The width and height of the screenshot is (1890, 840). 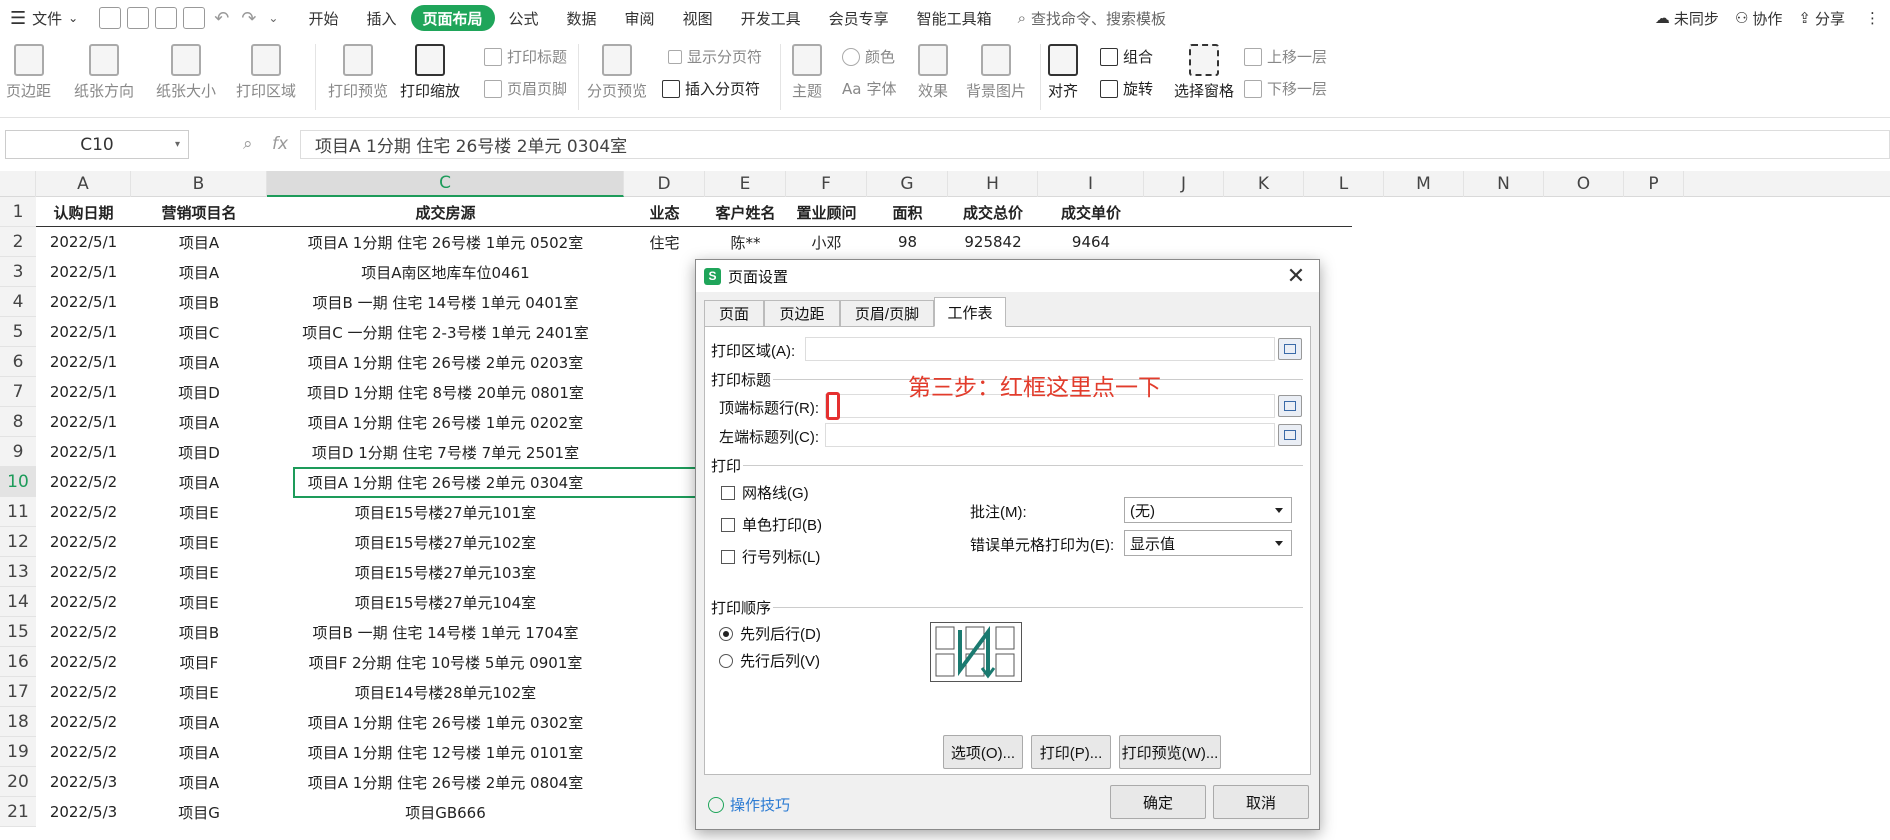 I want to click on redo-icon: ↷, so click(x=248, y=18).